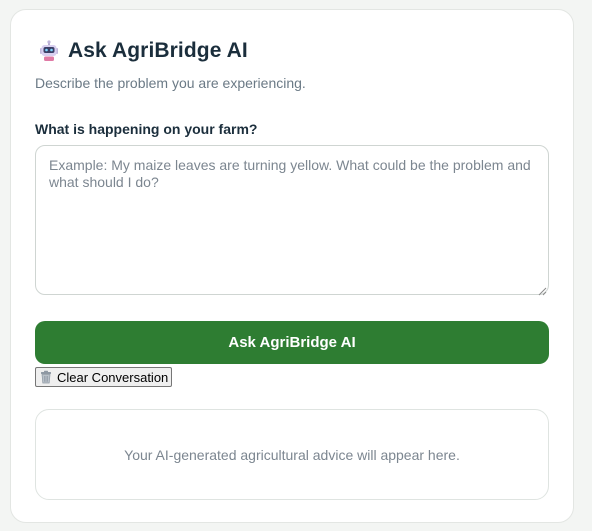  Describe the element at coordinates (146, 129) in the screenshot. I see `problem-field-label: What is happening on your farm?` at that location.